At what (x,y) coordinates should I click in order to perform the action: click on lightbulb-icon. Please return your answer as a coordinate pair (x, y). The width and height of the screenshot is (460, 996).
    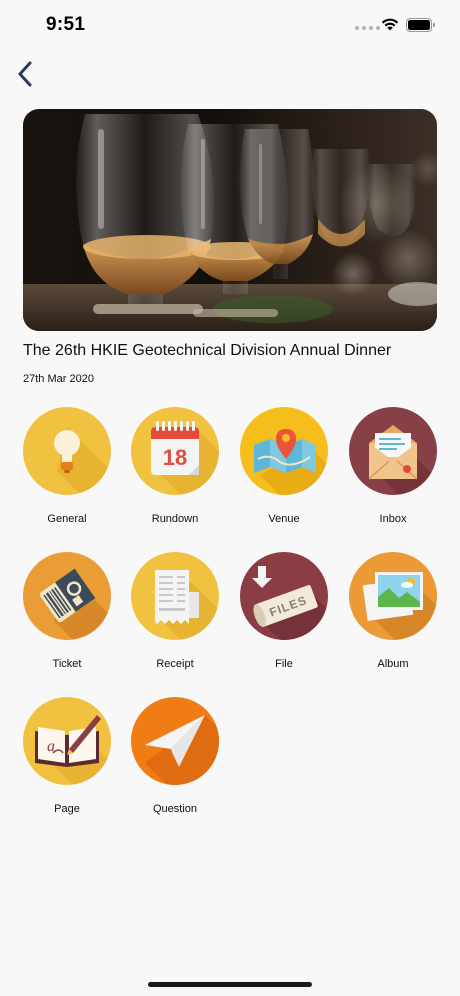
    Looking at the image, I should click on (67, 451).